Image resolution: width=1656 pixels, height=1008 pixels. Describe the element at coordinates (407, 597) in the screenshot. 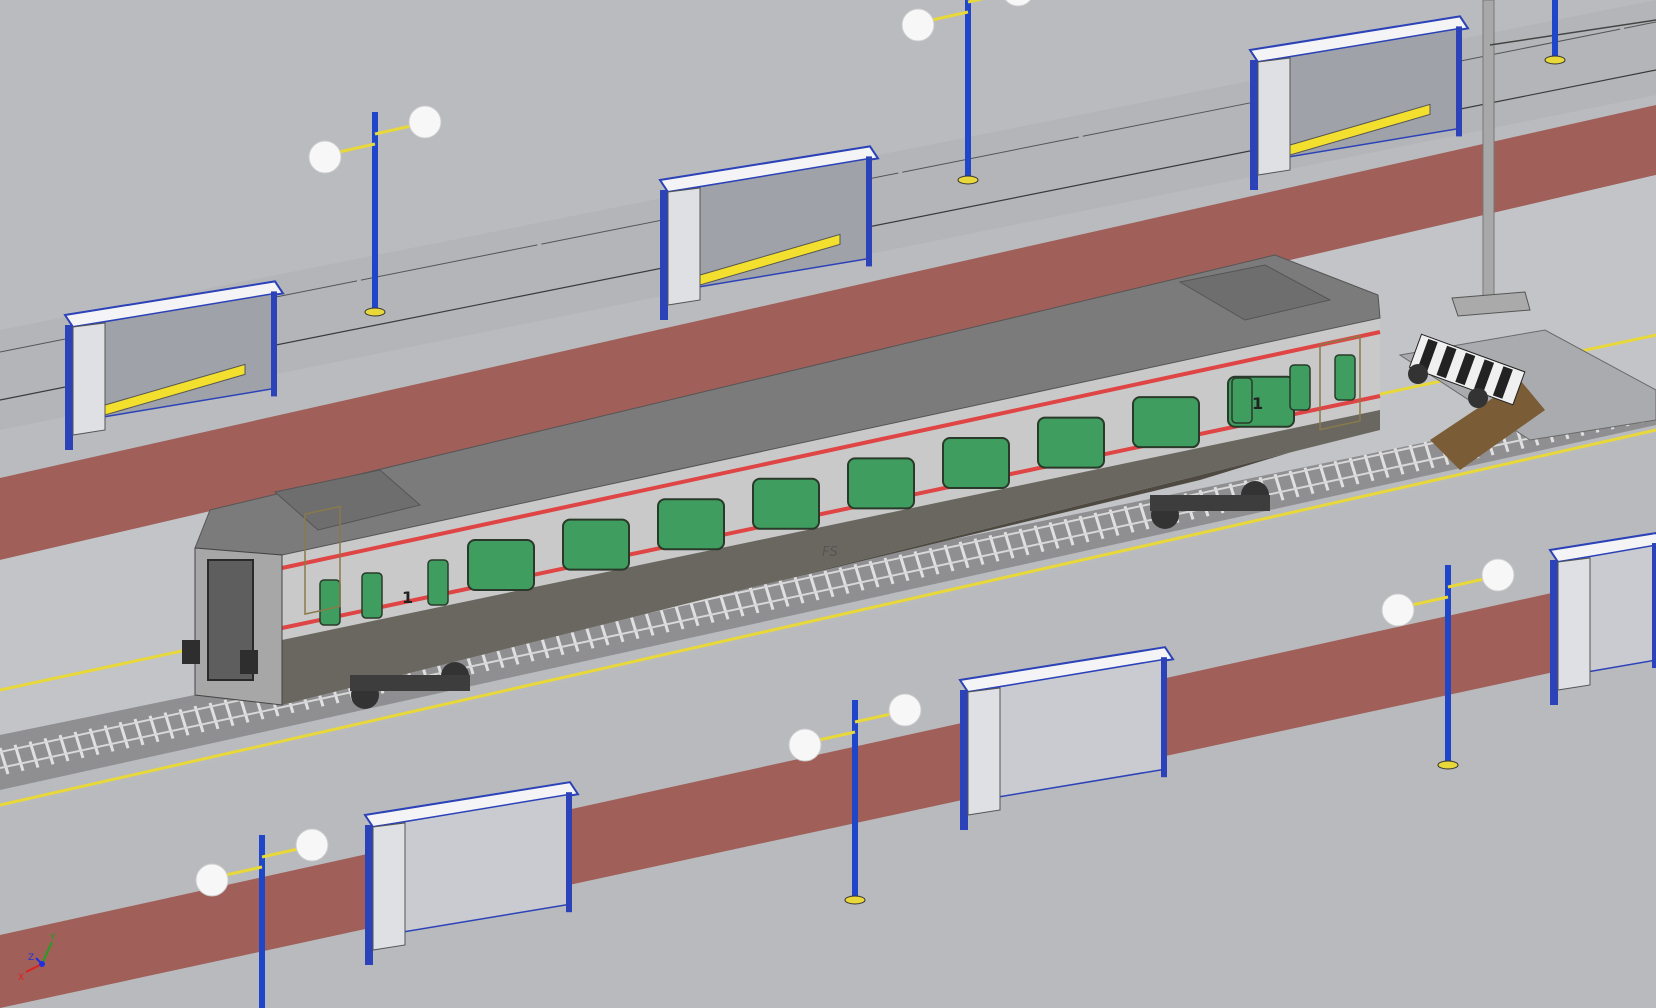

I see `first-class-marking-left: 1` at that location.